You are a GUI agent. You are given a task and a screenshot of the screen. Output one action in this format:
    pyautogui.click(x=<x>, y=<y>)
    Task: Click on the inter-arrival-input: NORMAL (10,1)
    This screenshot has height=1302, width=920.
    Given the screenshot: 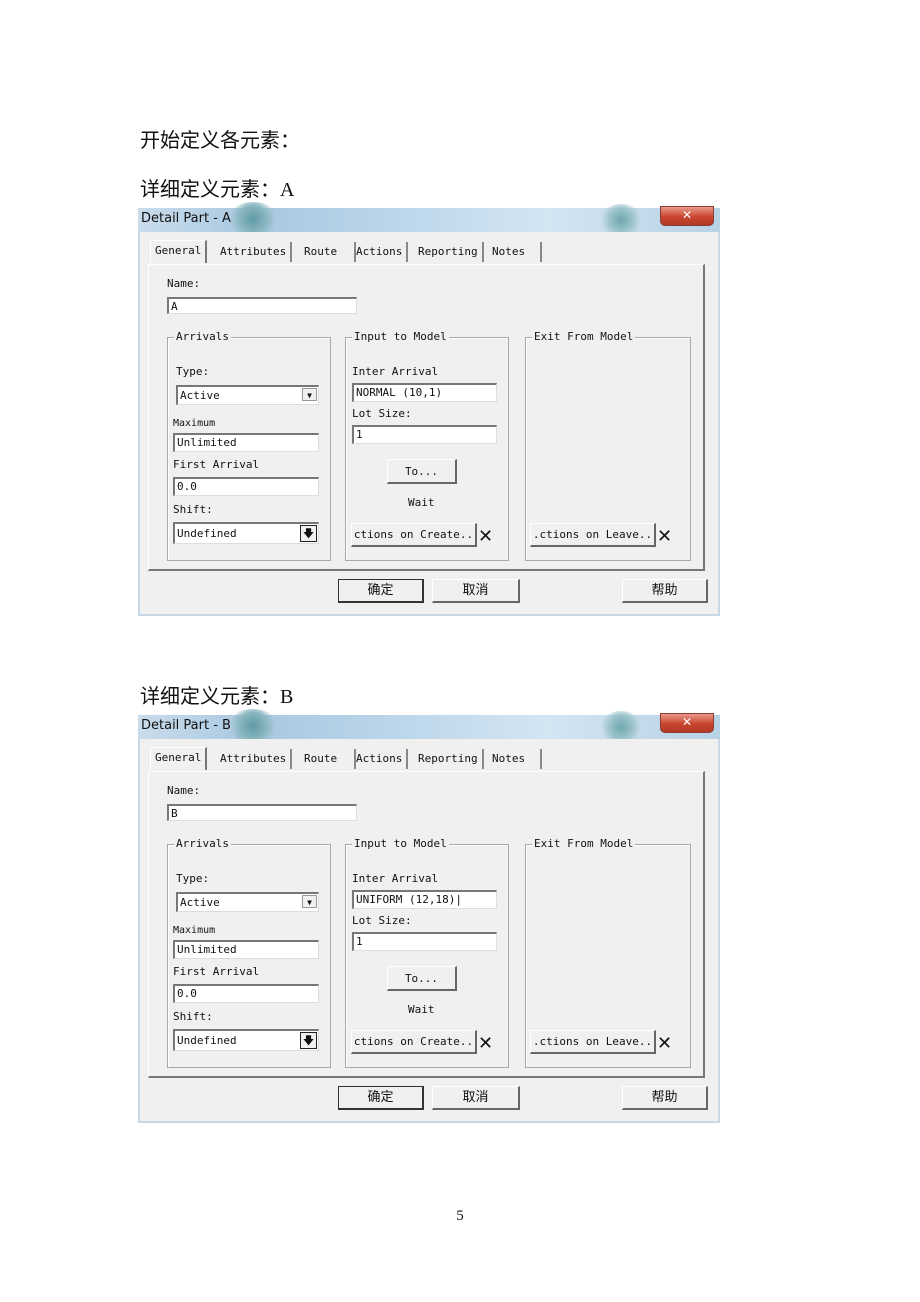 What is the action you would take?
    pyautogui.click(x=424, y=392)
    